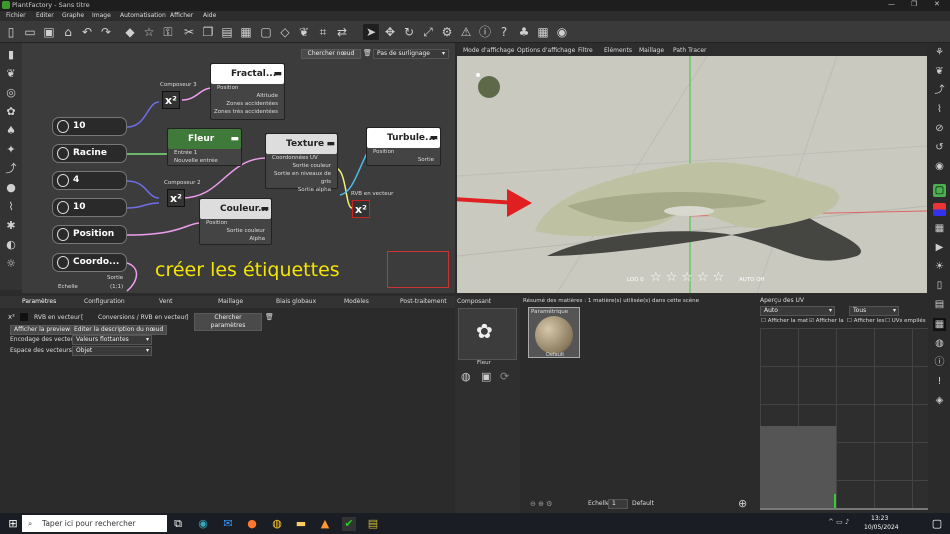 The width and height of the screenshot is (950, 534). I want to click on tab-modeles: Modèles, so click(356, 301).